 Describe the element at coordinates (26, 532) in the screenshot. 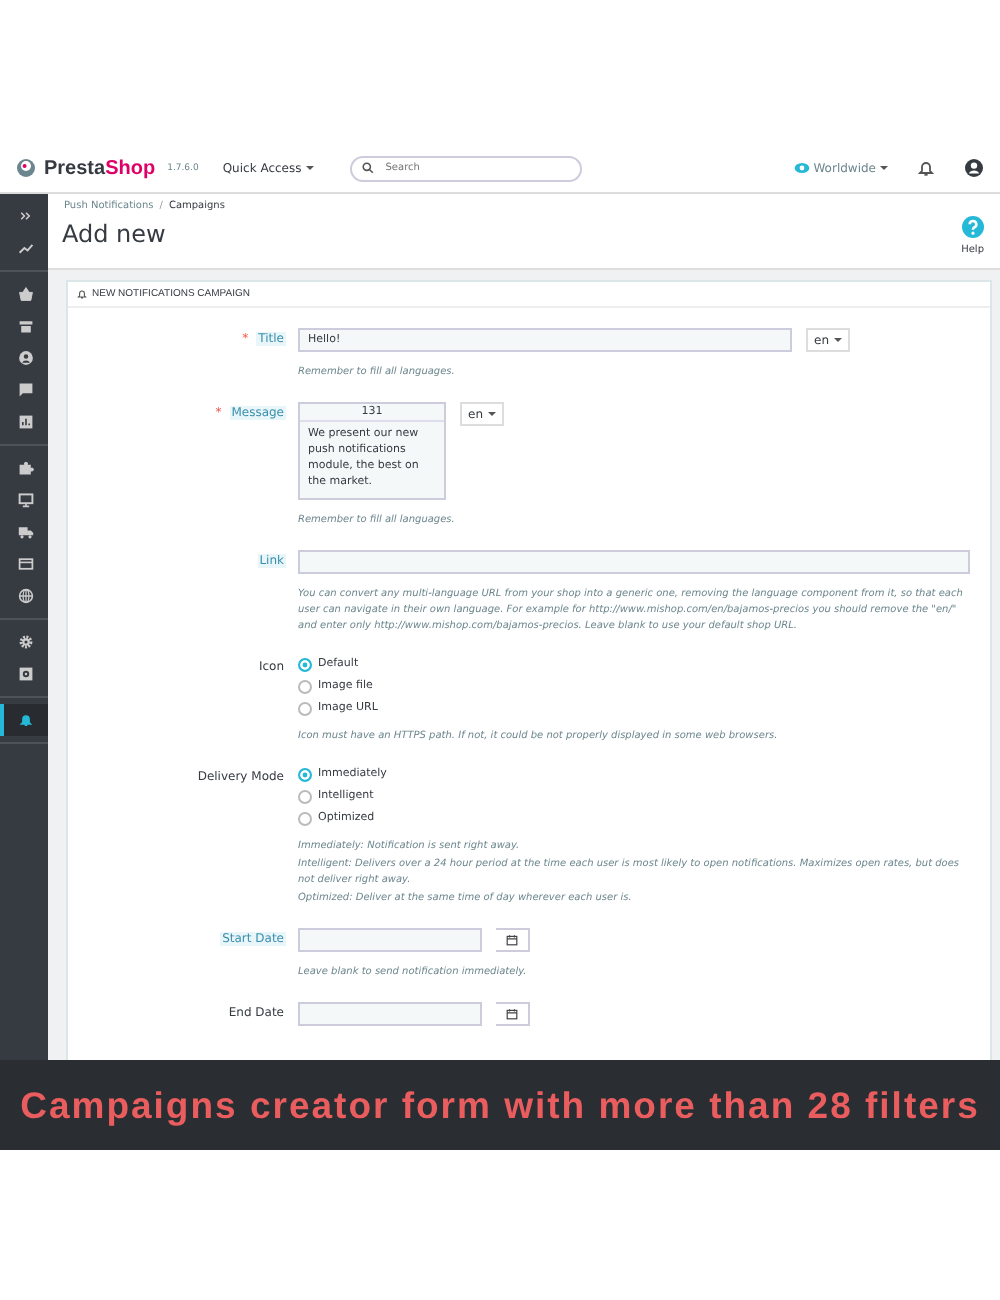

I see `truck-icon` at that location.